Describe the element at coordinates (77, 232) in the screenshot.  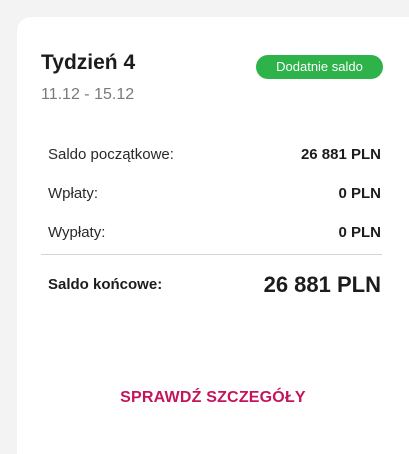
I see `withdrawals-label: Wypłaty:` at that location.